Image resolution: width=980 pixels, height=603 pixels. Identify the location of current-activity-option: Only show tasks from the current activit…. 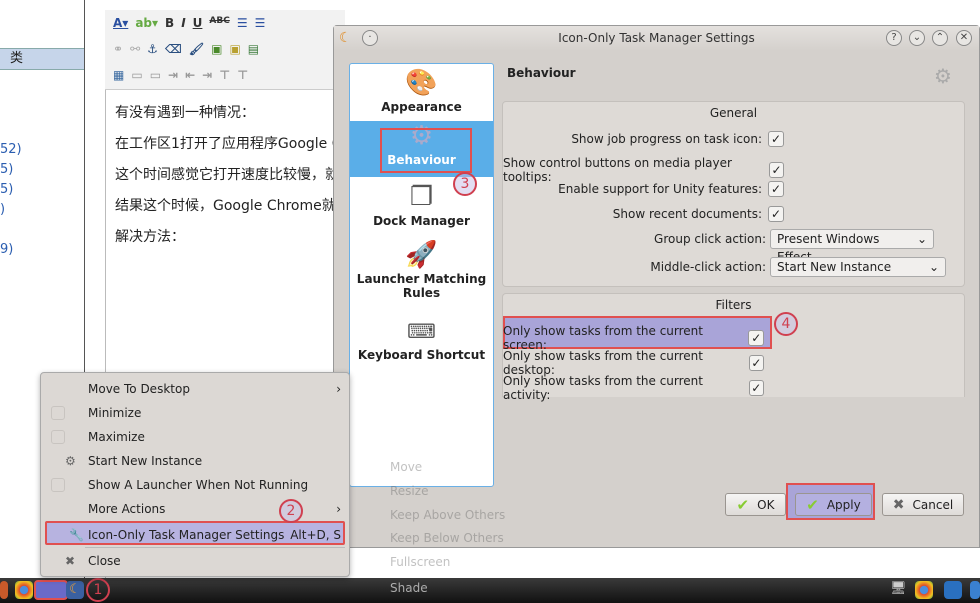
(633, 388).